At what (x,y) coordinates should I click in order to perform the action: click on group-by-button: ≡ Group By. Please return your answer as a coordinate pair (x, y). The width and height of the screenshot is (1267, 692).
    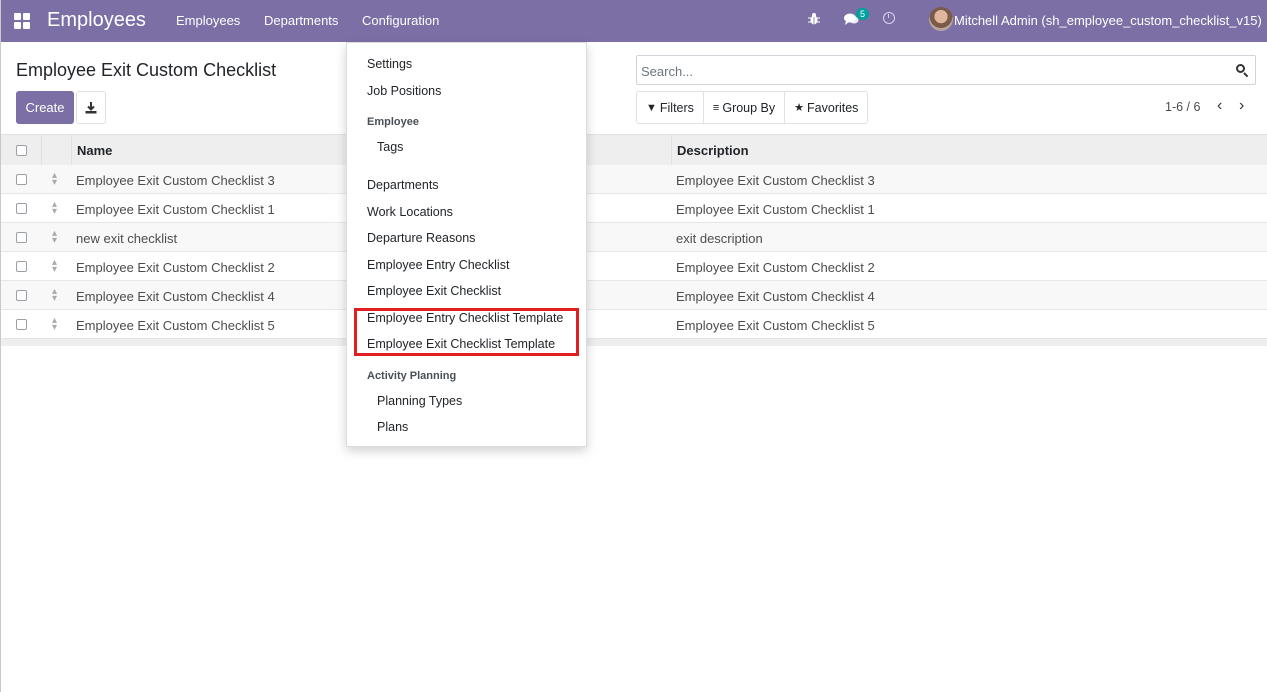
    Looking at the image, I should click on (745, 107).